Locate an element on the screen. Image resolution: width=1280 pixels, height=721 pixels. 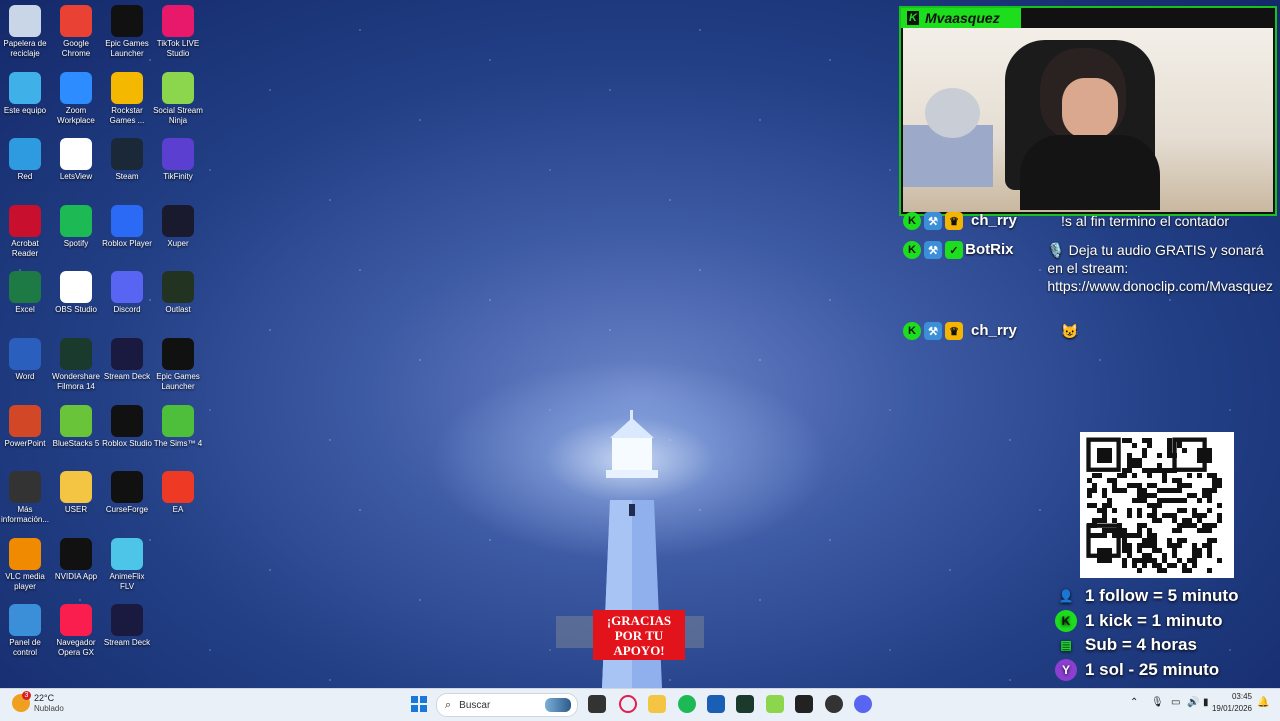
desktop-icon-ninja: Social Stream Ninja is located at coordinates (178, 98).